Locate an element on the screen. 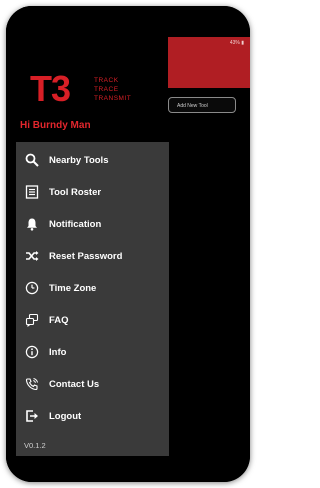 This screenshot has height=488, width=320. menu-label: Reset Password is located at coordinates (86, 256).